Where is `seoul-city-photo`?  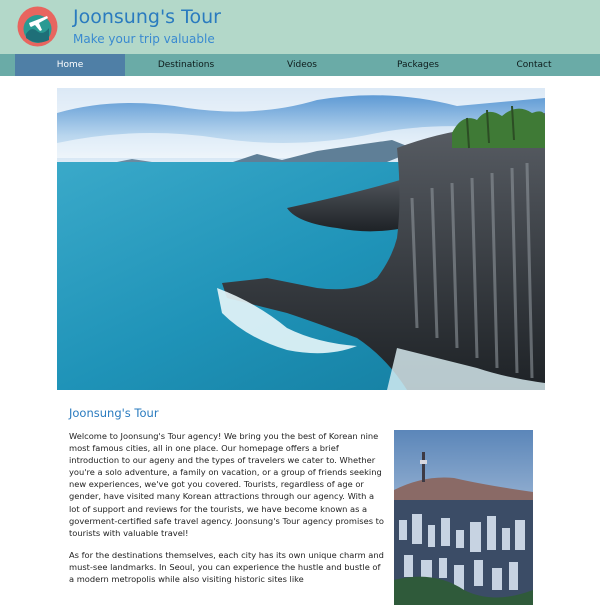 seoul-city-photo is located at coordinates (463, 517).